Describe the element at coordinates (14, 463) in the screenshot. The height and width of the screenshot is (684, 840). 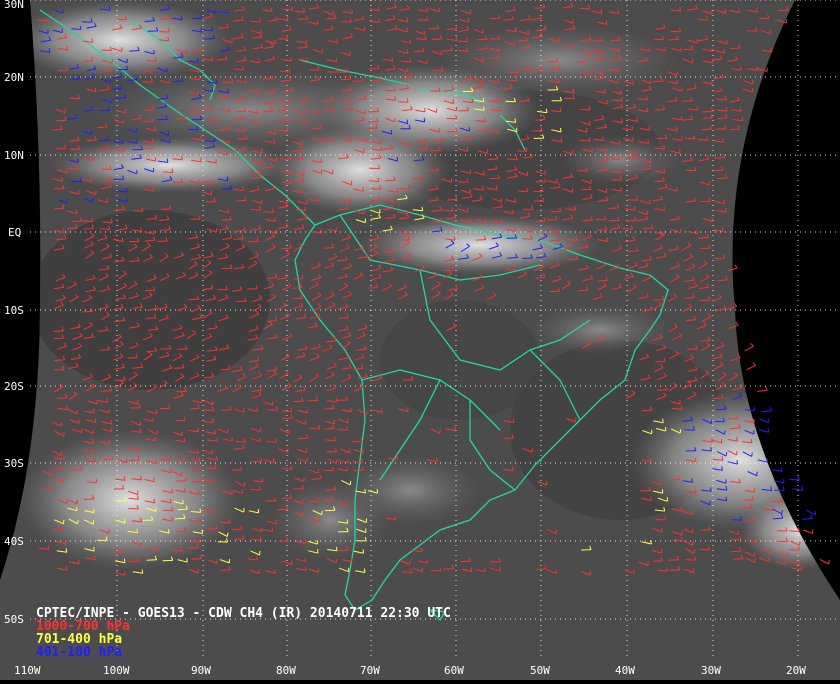
I see `lat-label: 30S` at that location.